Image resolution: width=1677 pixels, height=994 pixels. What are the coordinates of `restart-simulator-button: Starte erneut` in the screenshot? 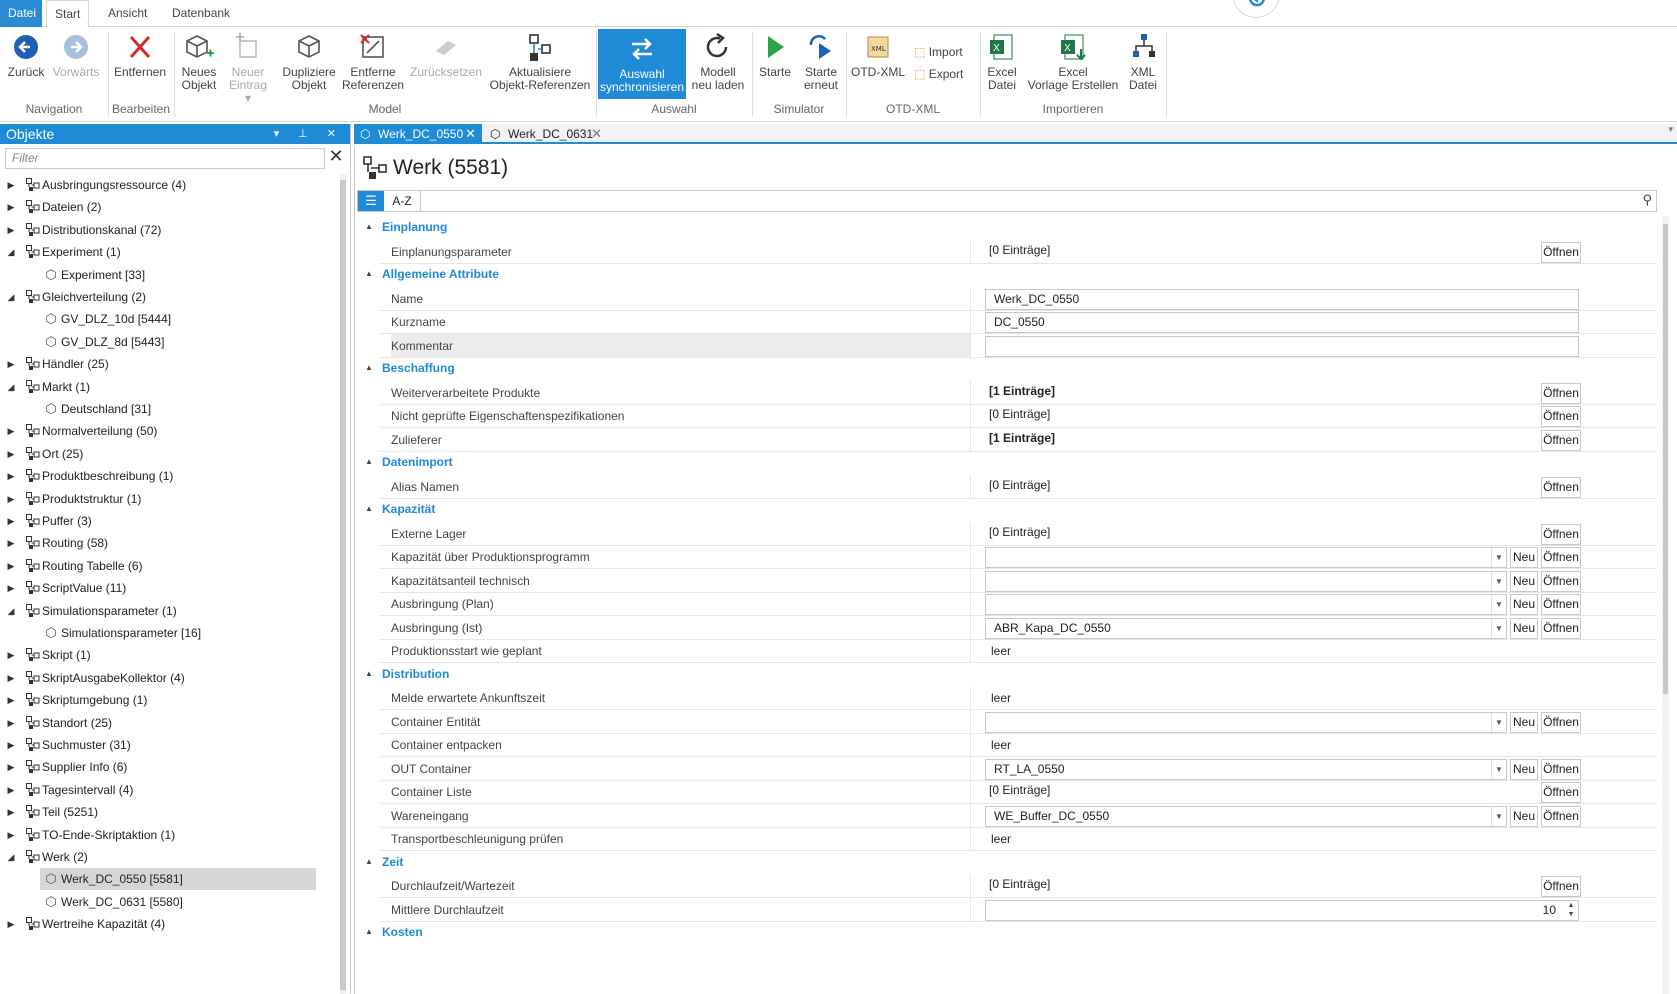 It's located at (821, 65).